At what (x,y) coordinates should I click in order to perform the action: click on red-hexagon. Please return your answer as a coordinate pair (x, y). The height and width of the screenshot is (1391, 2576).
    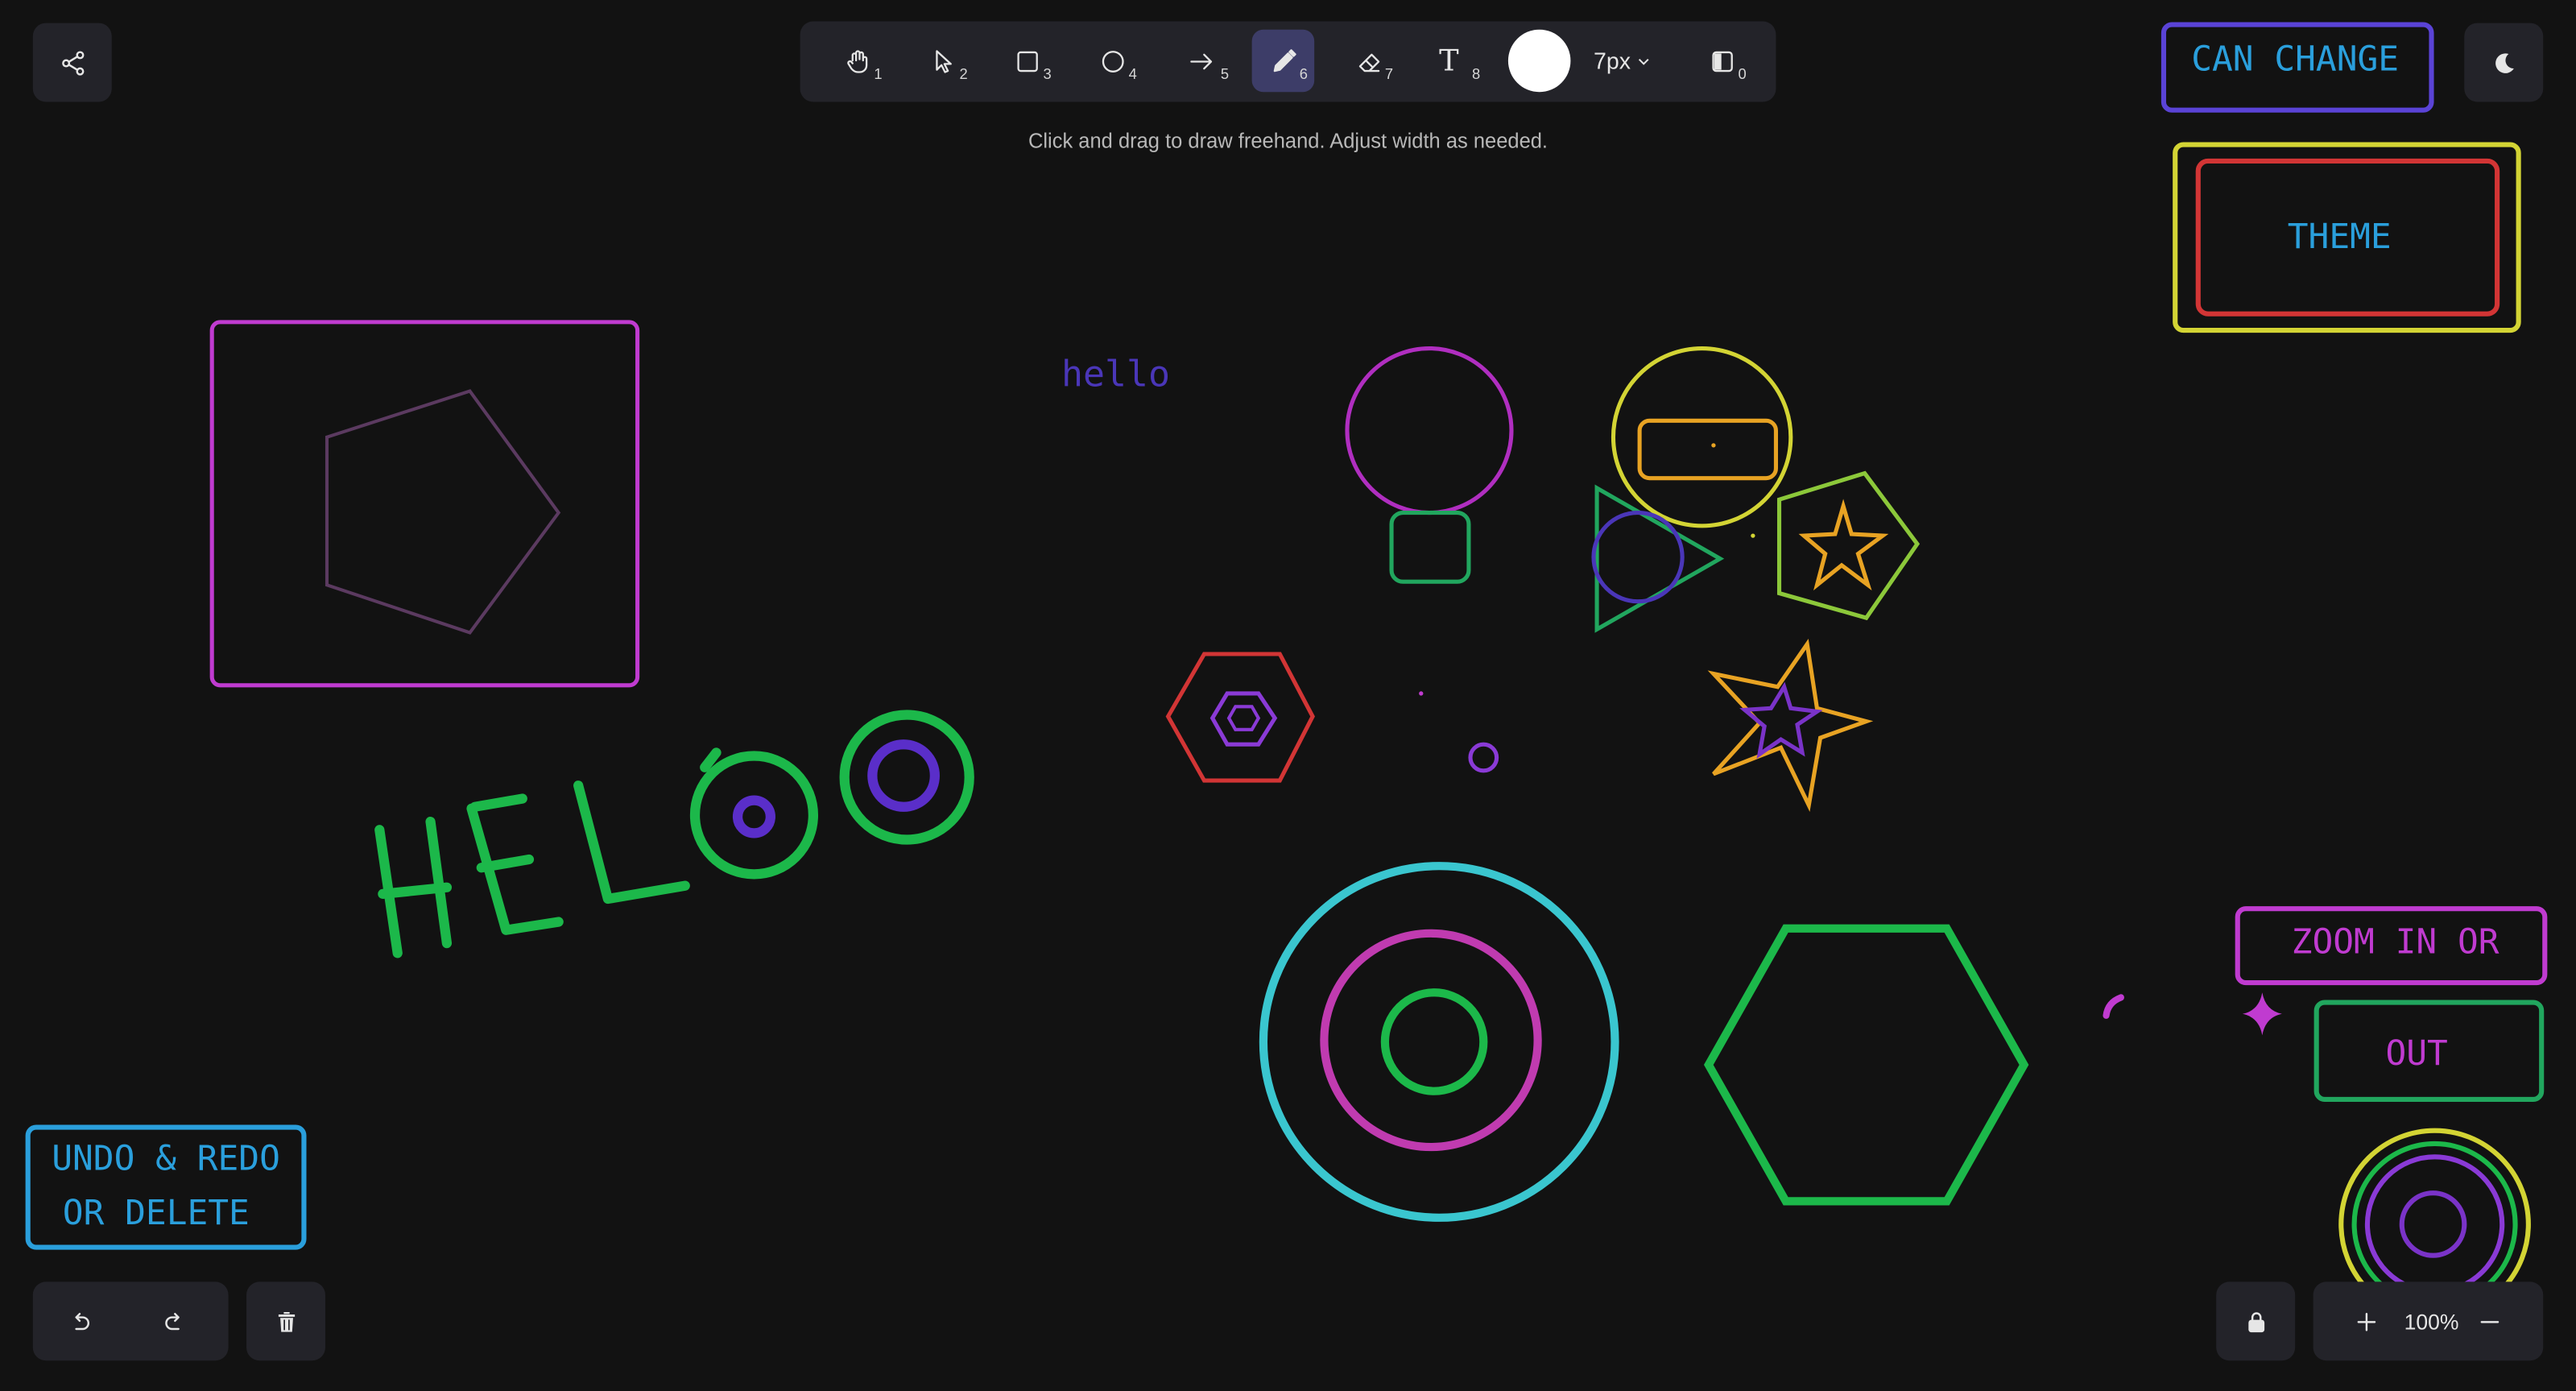
    Looking at the image, I should click on (1240, 717).